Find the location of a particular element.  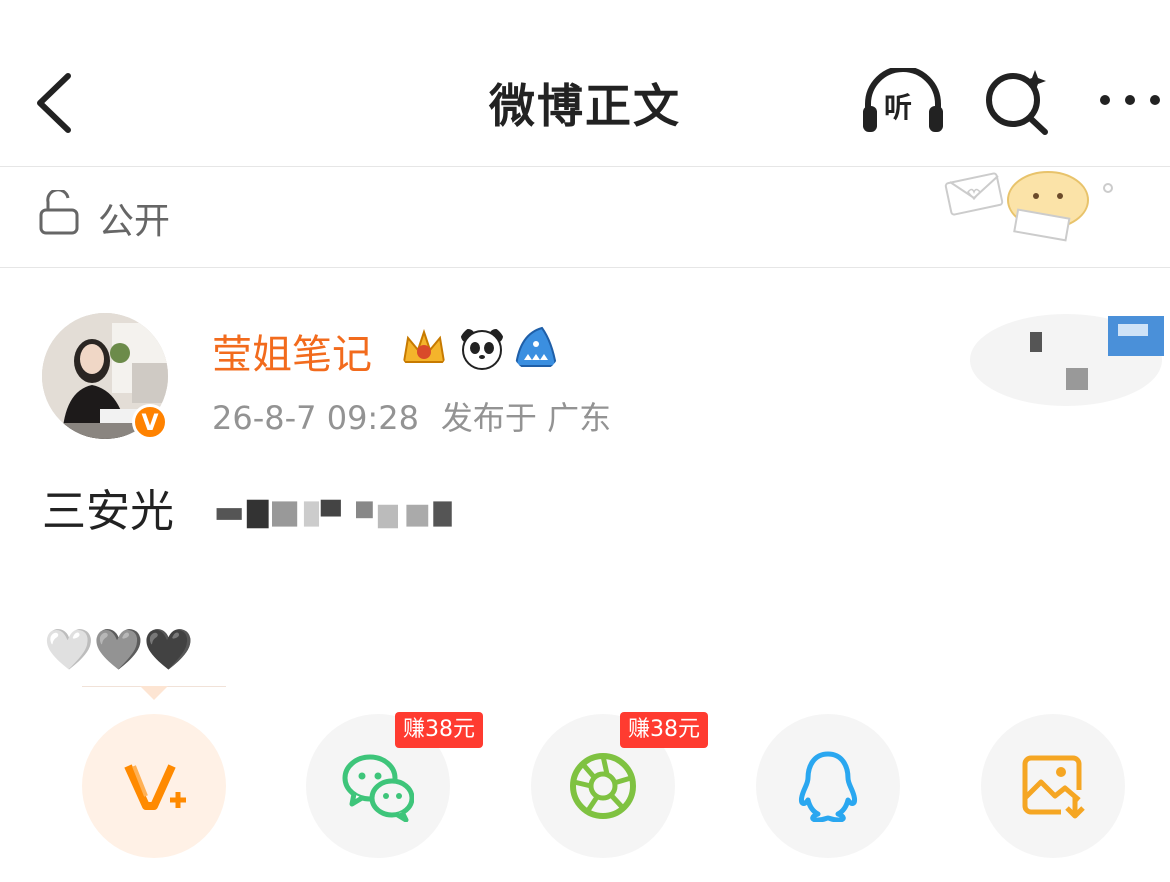

verified-badge: V is located at coordinates (150, 422).